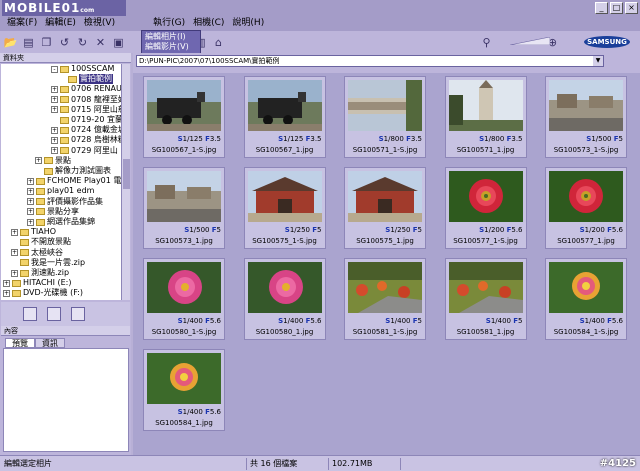  I want to click on zoom-out-icon: ⚲, so click(486, 42).